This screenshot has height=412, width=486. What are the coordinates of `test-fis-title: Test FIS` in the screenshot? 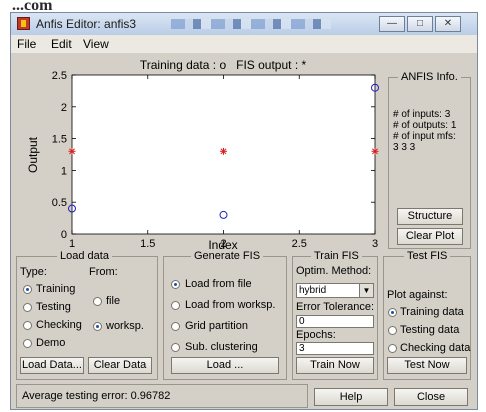 It's located at (427, 256).